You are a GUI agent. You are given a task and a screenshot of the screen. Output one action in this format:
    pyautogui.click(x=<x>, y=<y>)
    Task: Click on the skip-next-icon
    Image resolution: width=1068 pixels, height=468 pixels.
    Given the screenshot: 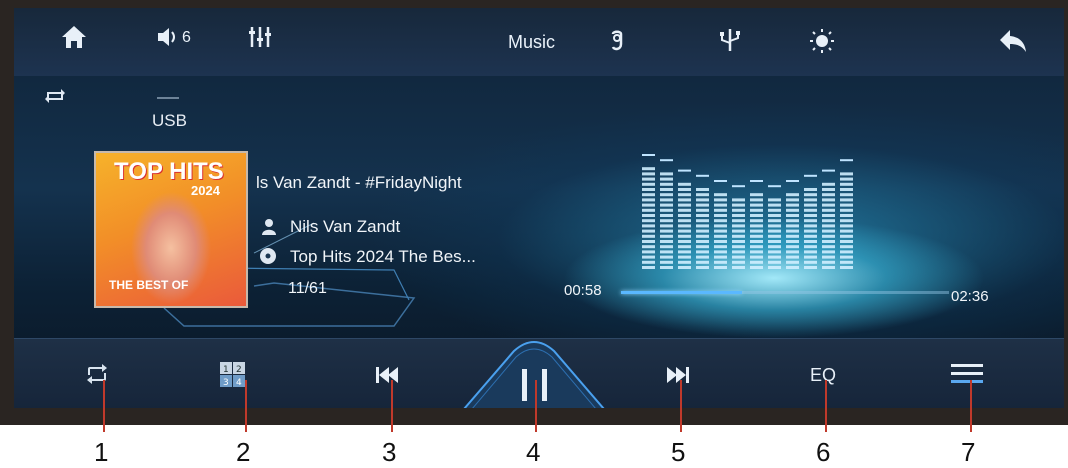 What is the action you would take?
    pyautogui.click(x=678, y=377)
    